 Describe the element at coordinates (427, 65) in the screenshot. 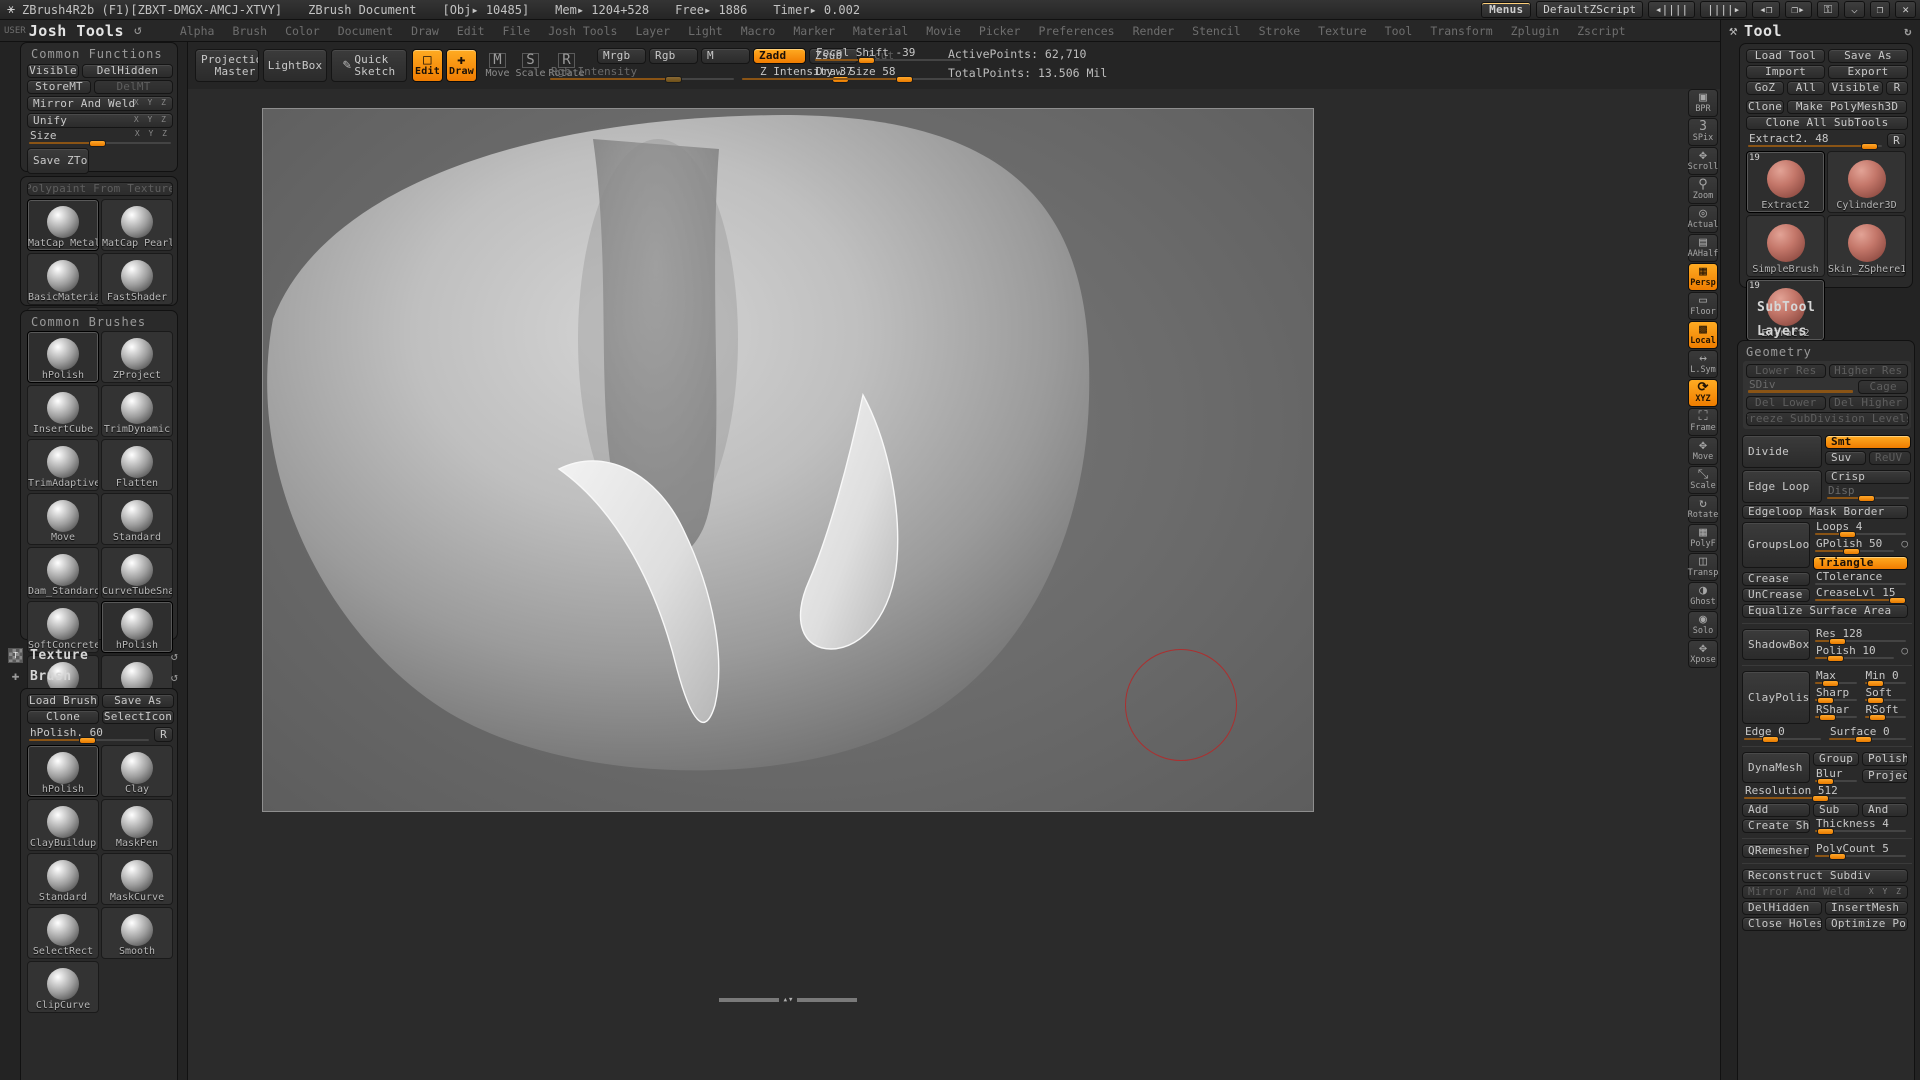

I see `edit-button: □ Edit` at that location.